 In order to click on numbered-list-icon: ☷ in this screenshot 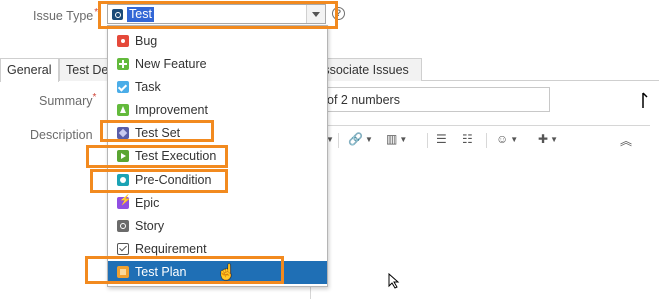, I will do `click(467, 139)`.